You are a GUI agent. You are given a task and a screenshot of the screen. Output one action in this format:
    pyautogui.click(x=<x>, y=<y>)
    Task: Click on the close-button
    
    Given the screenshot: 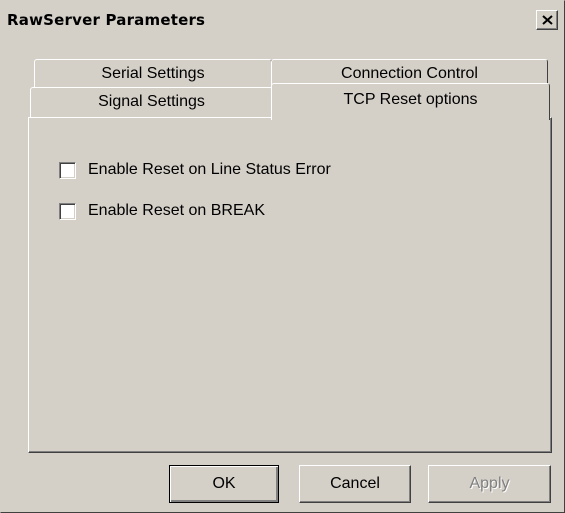 What is the action you would take?
    pyautogui.click(x=547, y=20)
    